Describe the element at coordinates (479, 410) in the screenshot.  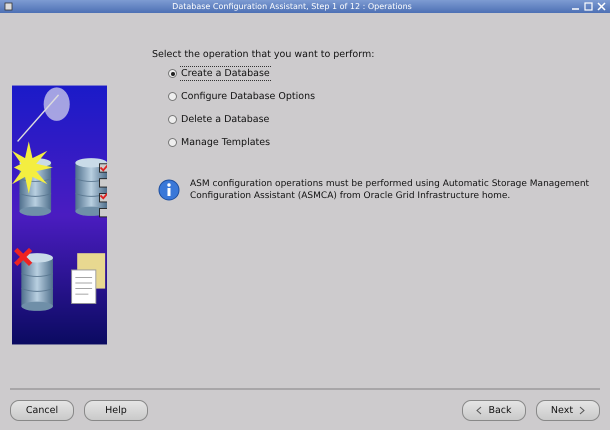
I see `chevron-left-icon` at that location.